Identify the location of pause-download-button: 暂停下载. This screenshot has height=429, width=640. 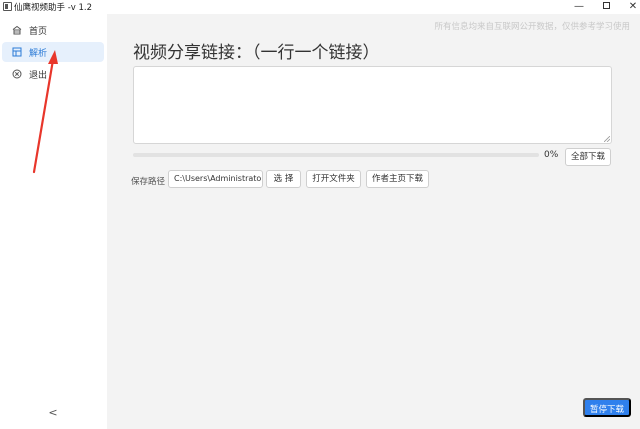
(607, 407).